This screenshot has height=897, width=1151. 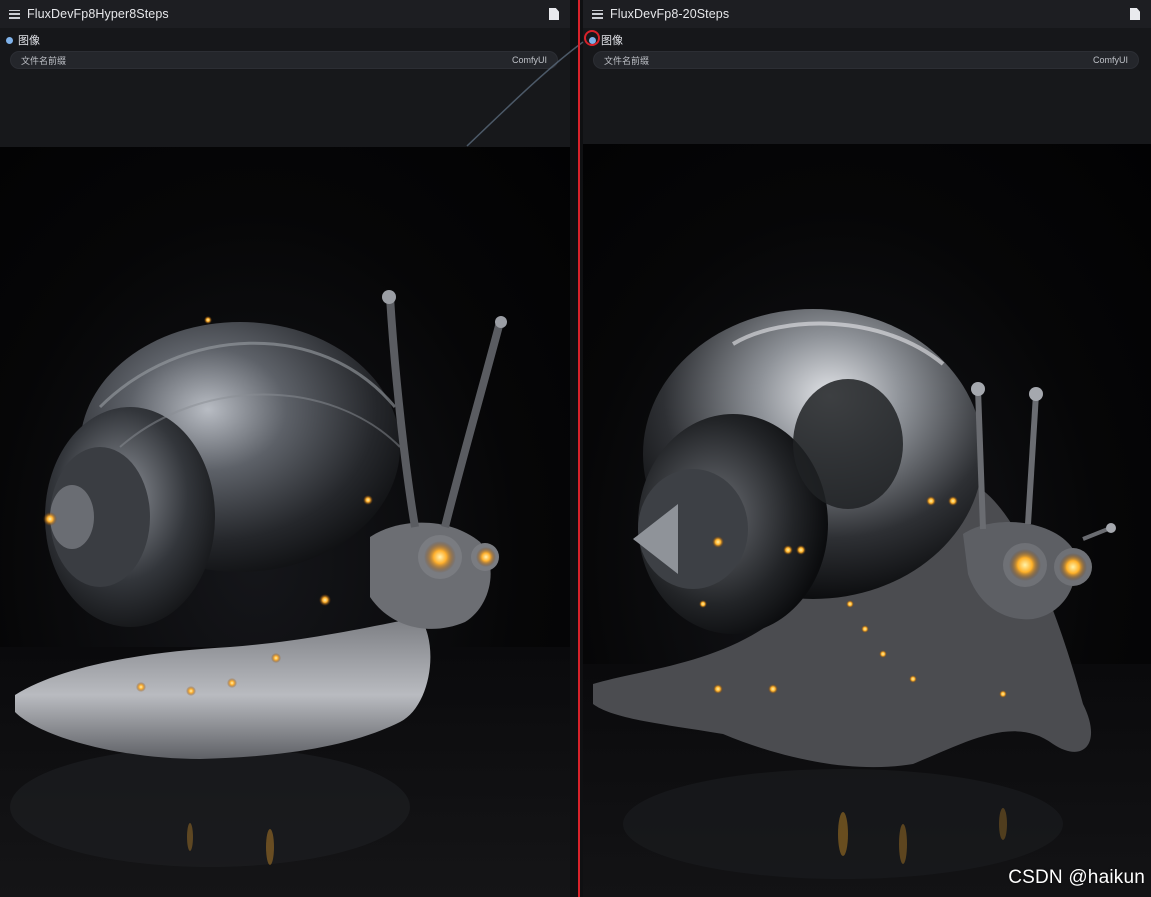 What do you see at coordinates (867, 108) in the screenshot?
I see `node-body` at bounding box center [867, 108].